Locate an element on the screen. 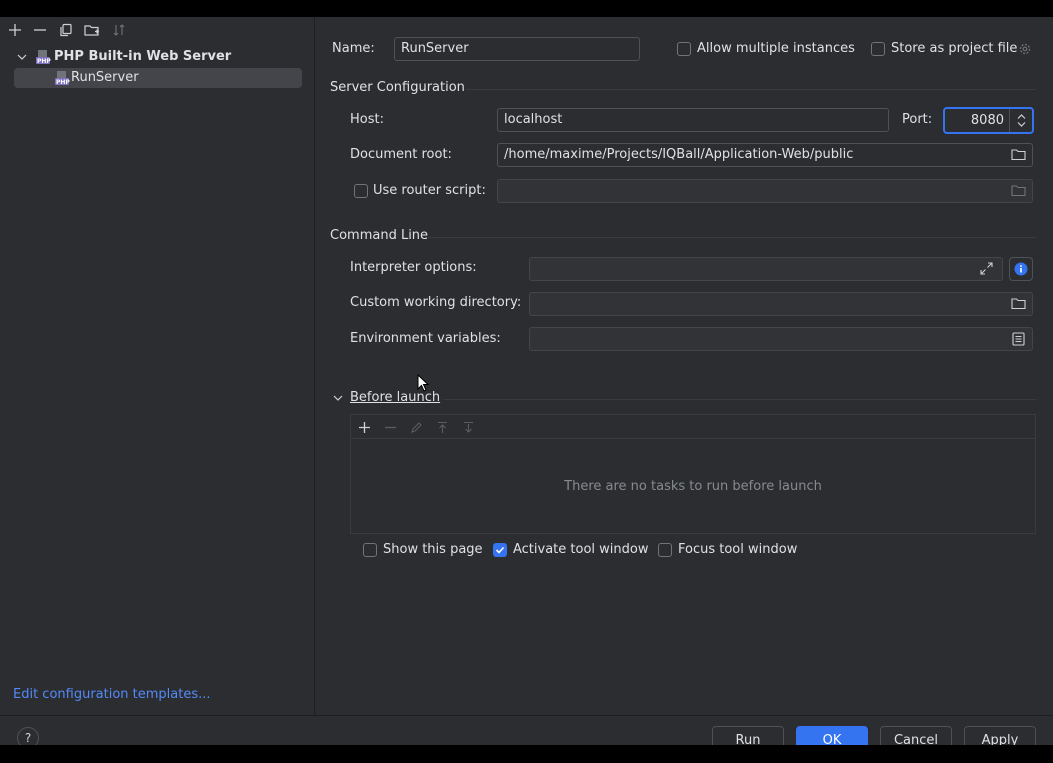 This screenshot has width=1053, height=763. command-line-title: Command Line is located at coordinates (379, 235).